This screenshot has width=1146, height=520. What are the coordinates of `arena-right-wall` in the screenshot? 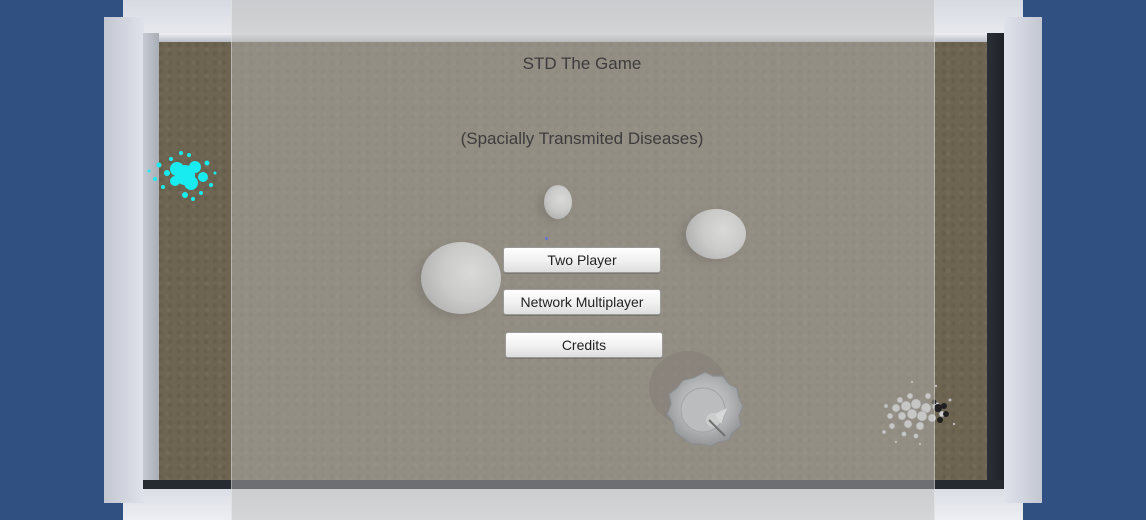 It's located at (995, 261).